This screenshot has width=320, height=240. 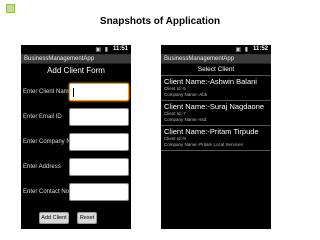 What do you see at coordinates (87, 218) in the screenshot?
I see `reset-button: Reset` at bounding box center [87, 218].